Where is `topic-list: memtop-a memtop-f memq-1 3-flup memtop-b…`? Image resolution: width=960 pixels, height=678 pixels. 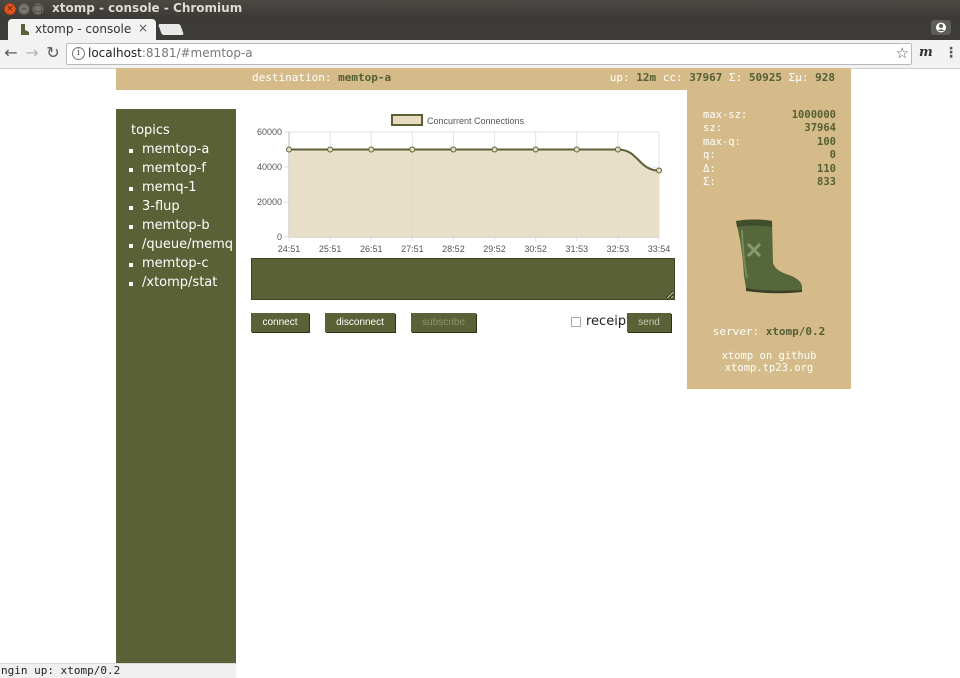 topic-list: memtop-a memtop-f memq-1 3-flup memtop-b… is located at coordinates (174, 218).